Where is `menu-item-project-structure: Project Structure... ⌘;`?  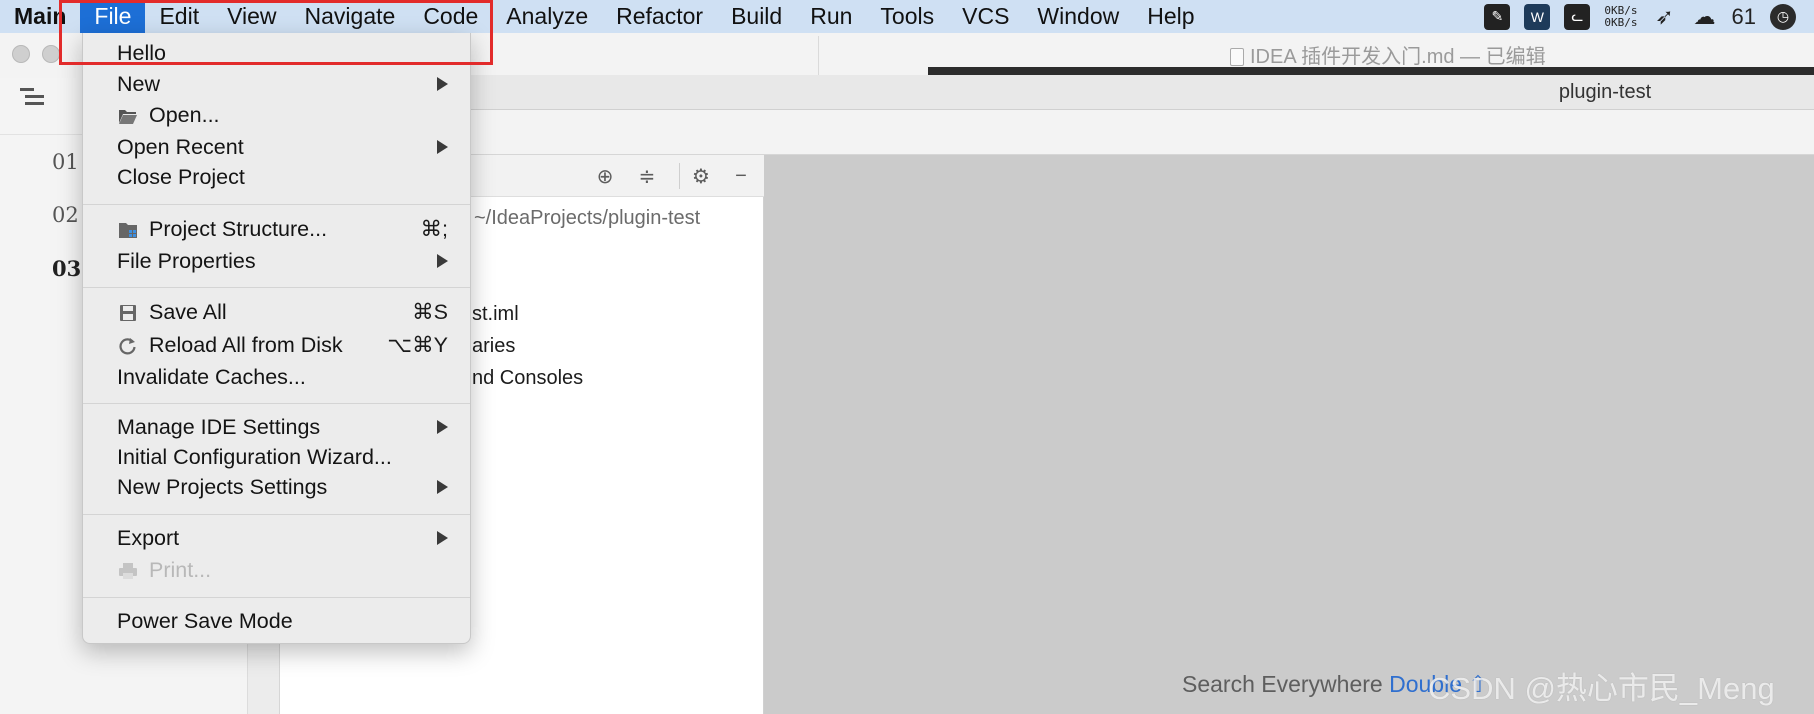
menu-item-project-structure: Project Structure... ⌘; is located at coordinates (276, 230).